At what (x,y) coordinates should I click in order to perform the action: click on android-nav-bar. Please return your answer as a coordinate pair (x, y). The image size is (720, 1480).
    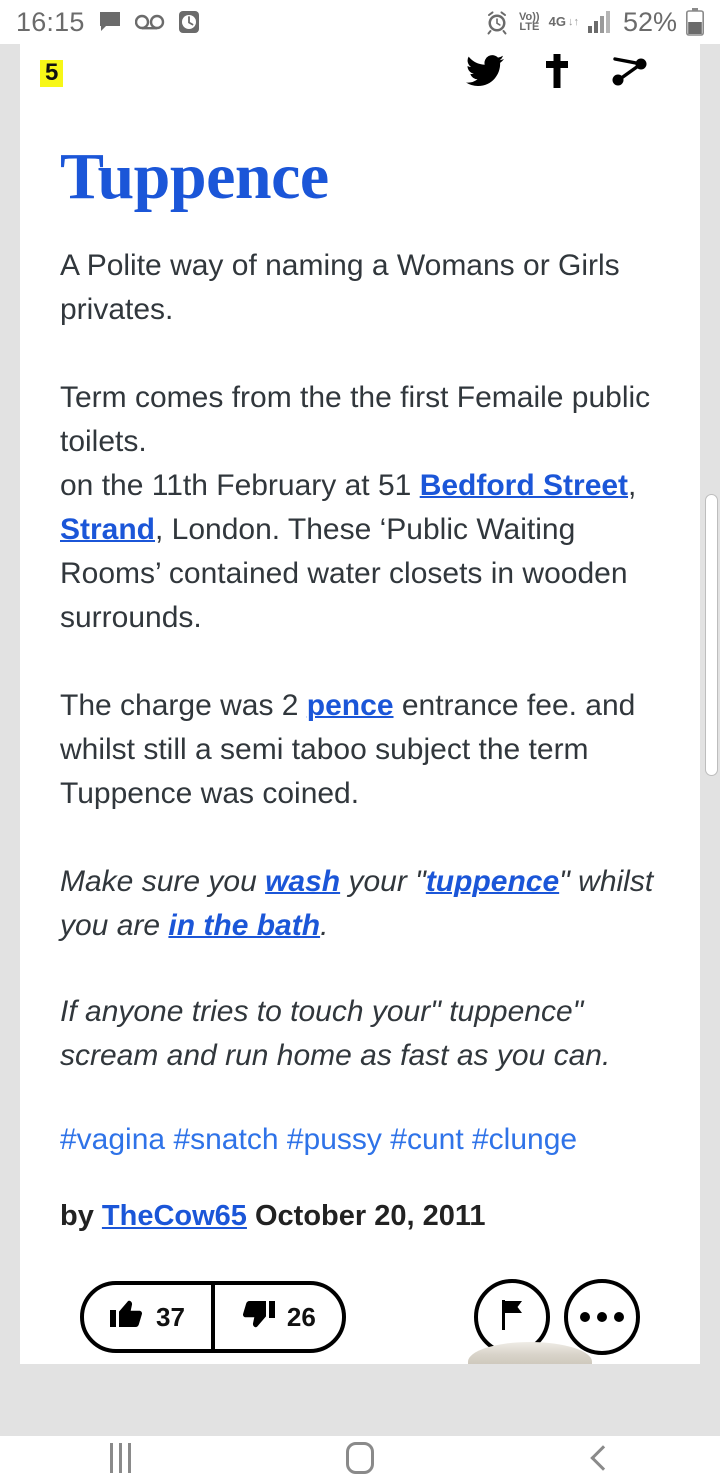
    Looking at the image, I should click on (360, 1458).